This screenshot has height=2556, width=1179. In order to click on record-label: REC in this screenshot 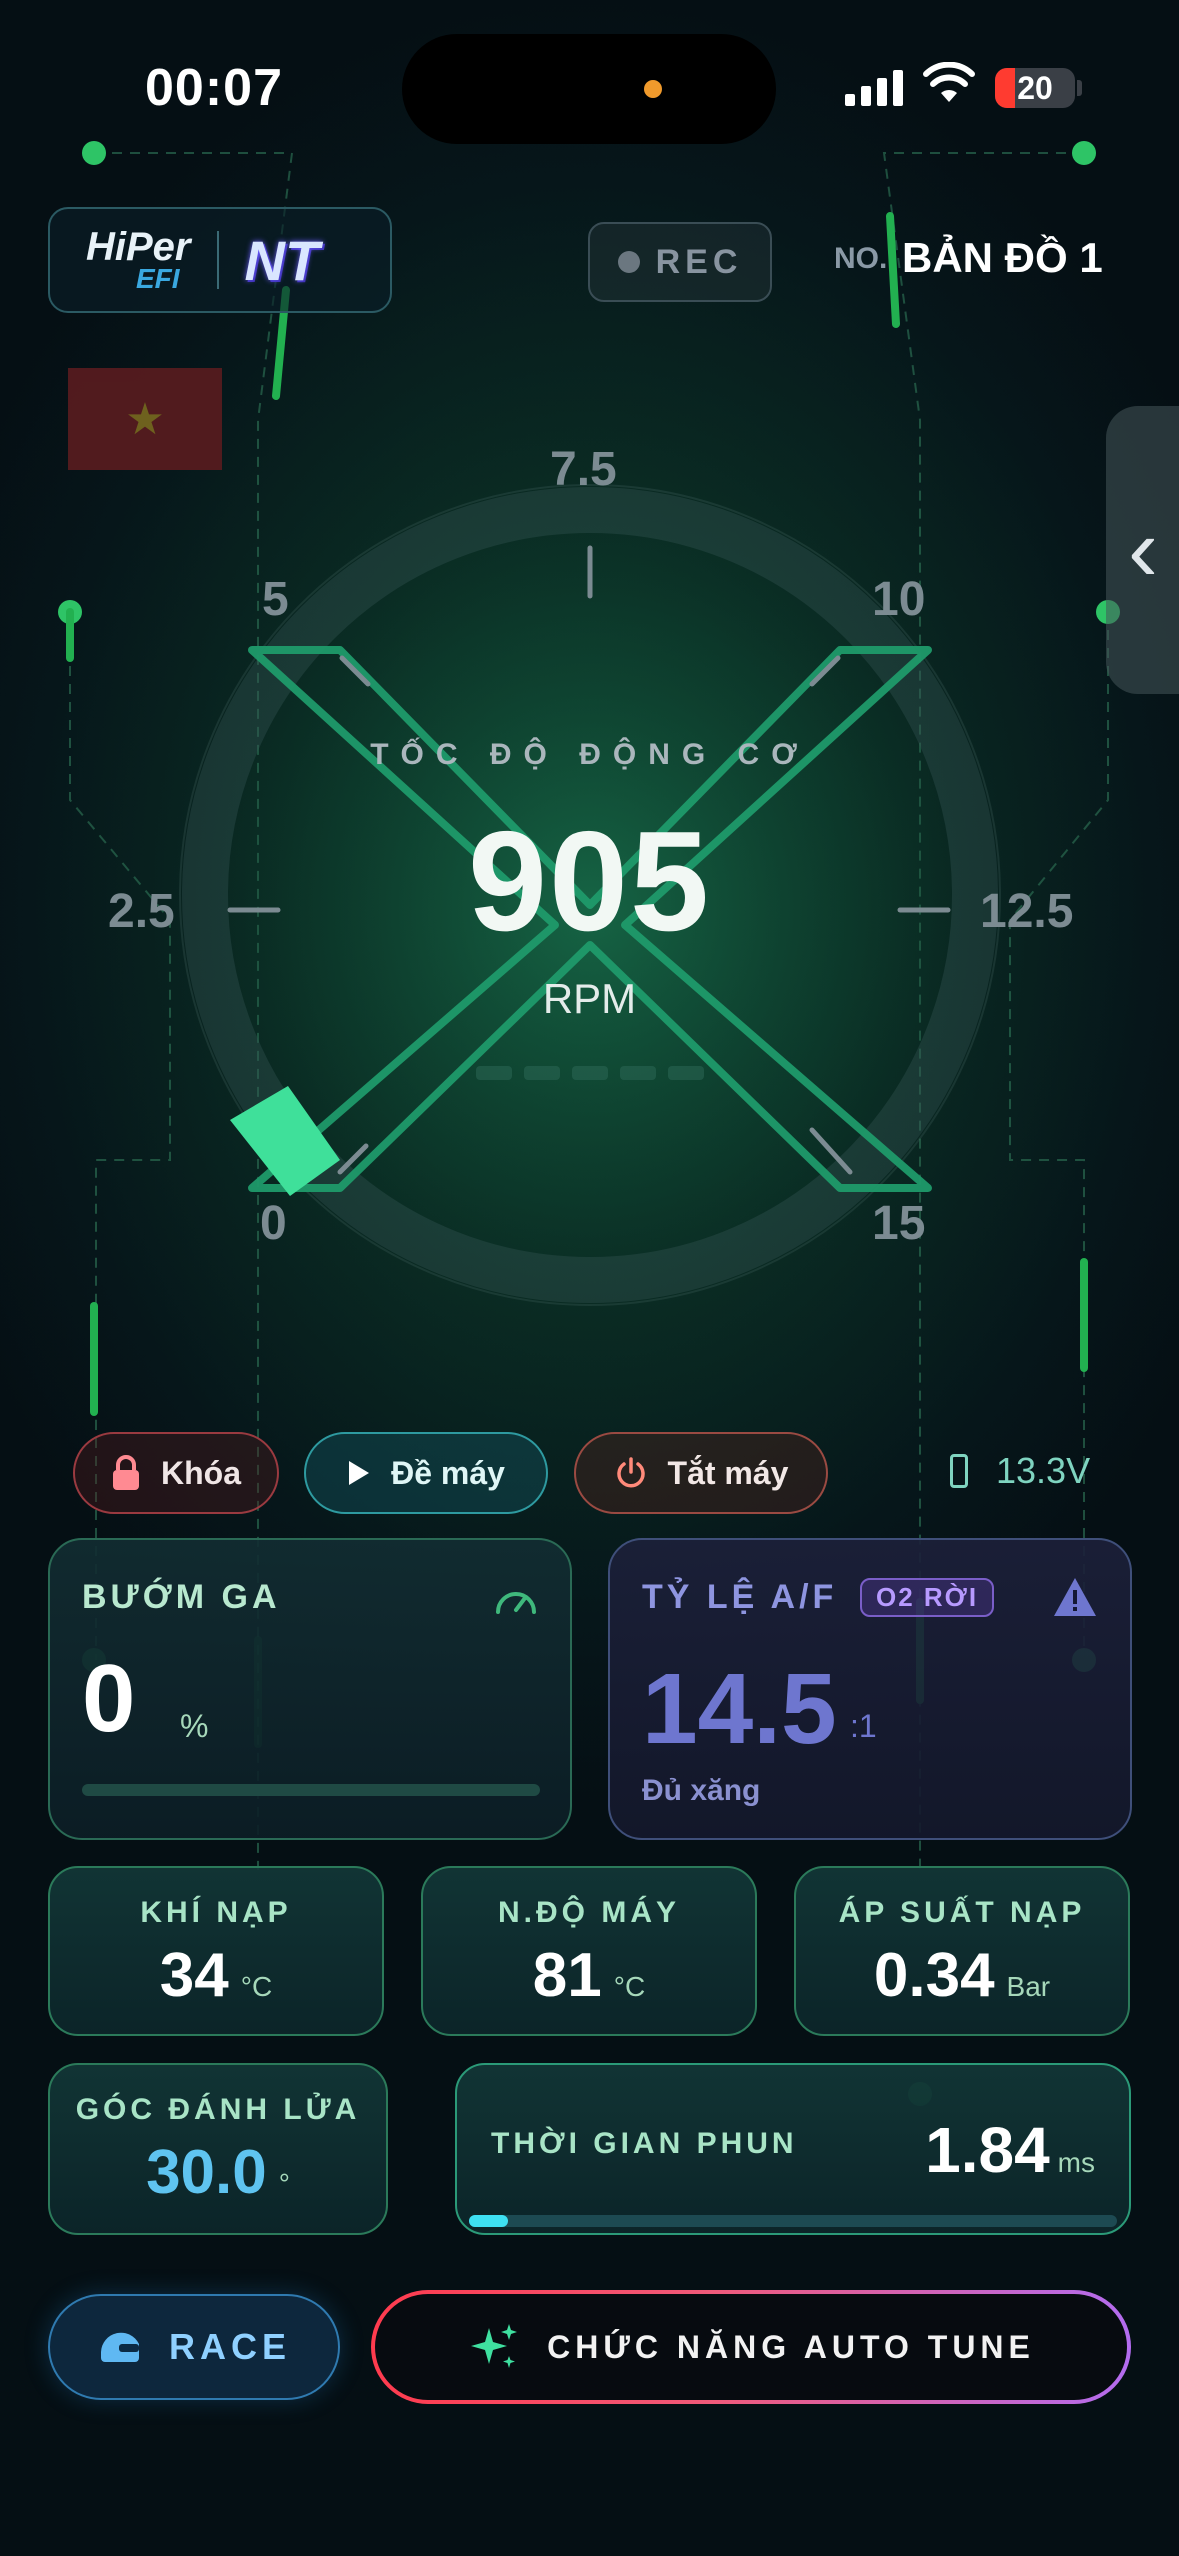, I will do `click(699, 261)`.